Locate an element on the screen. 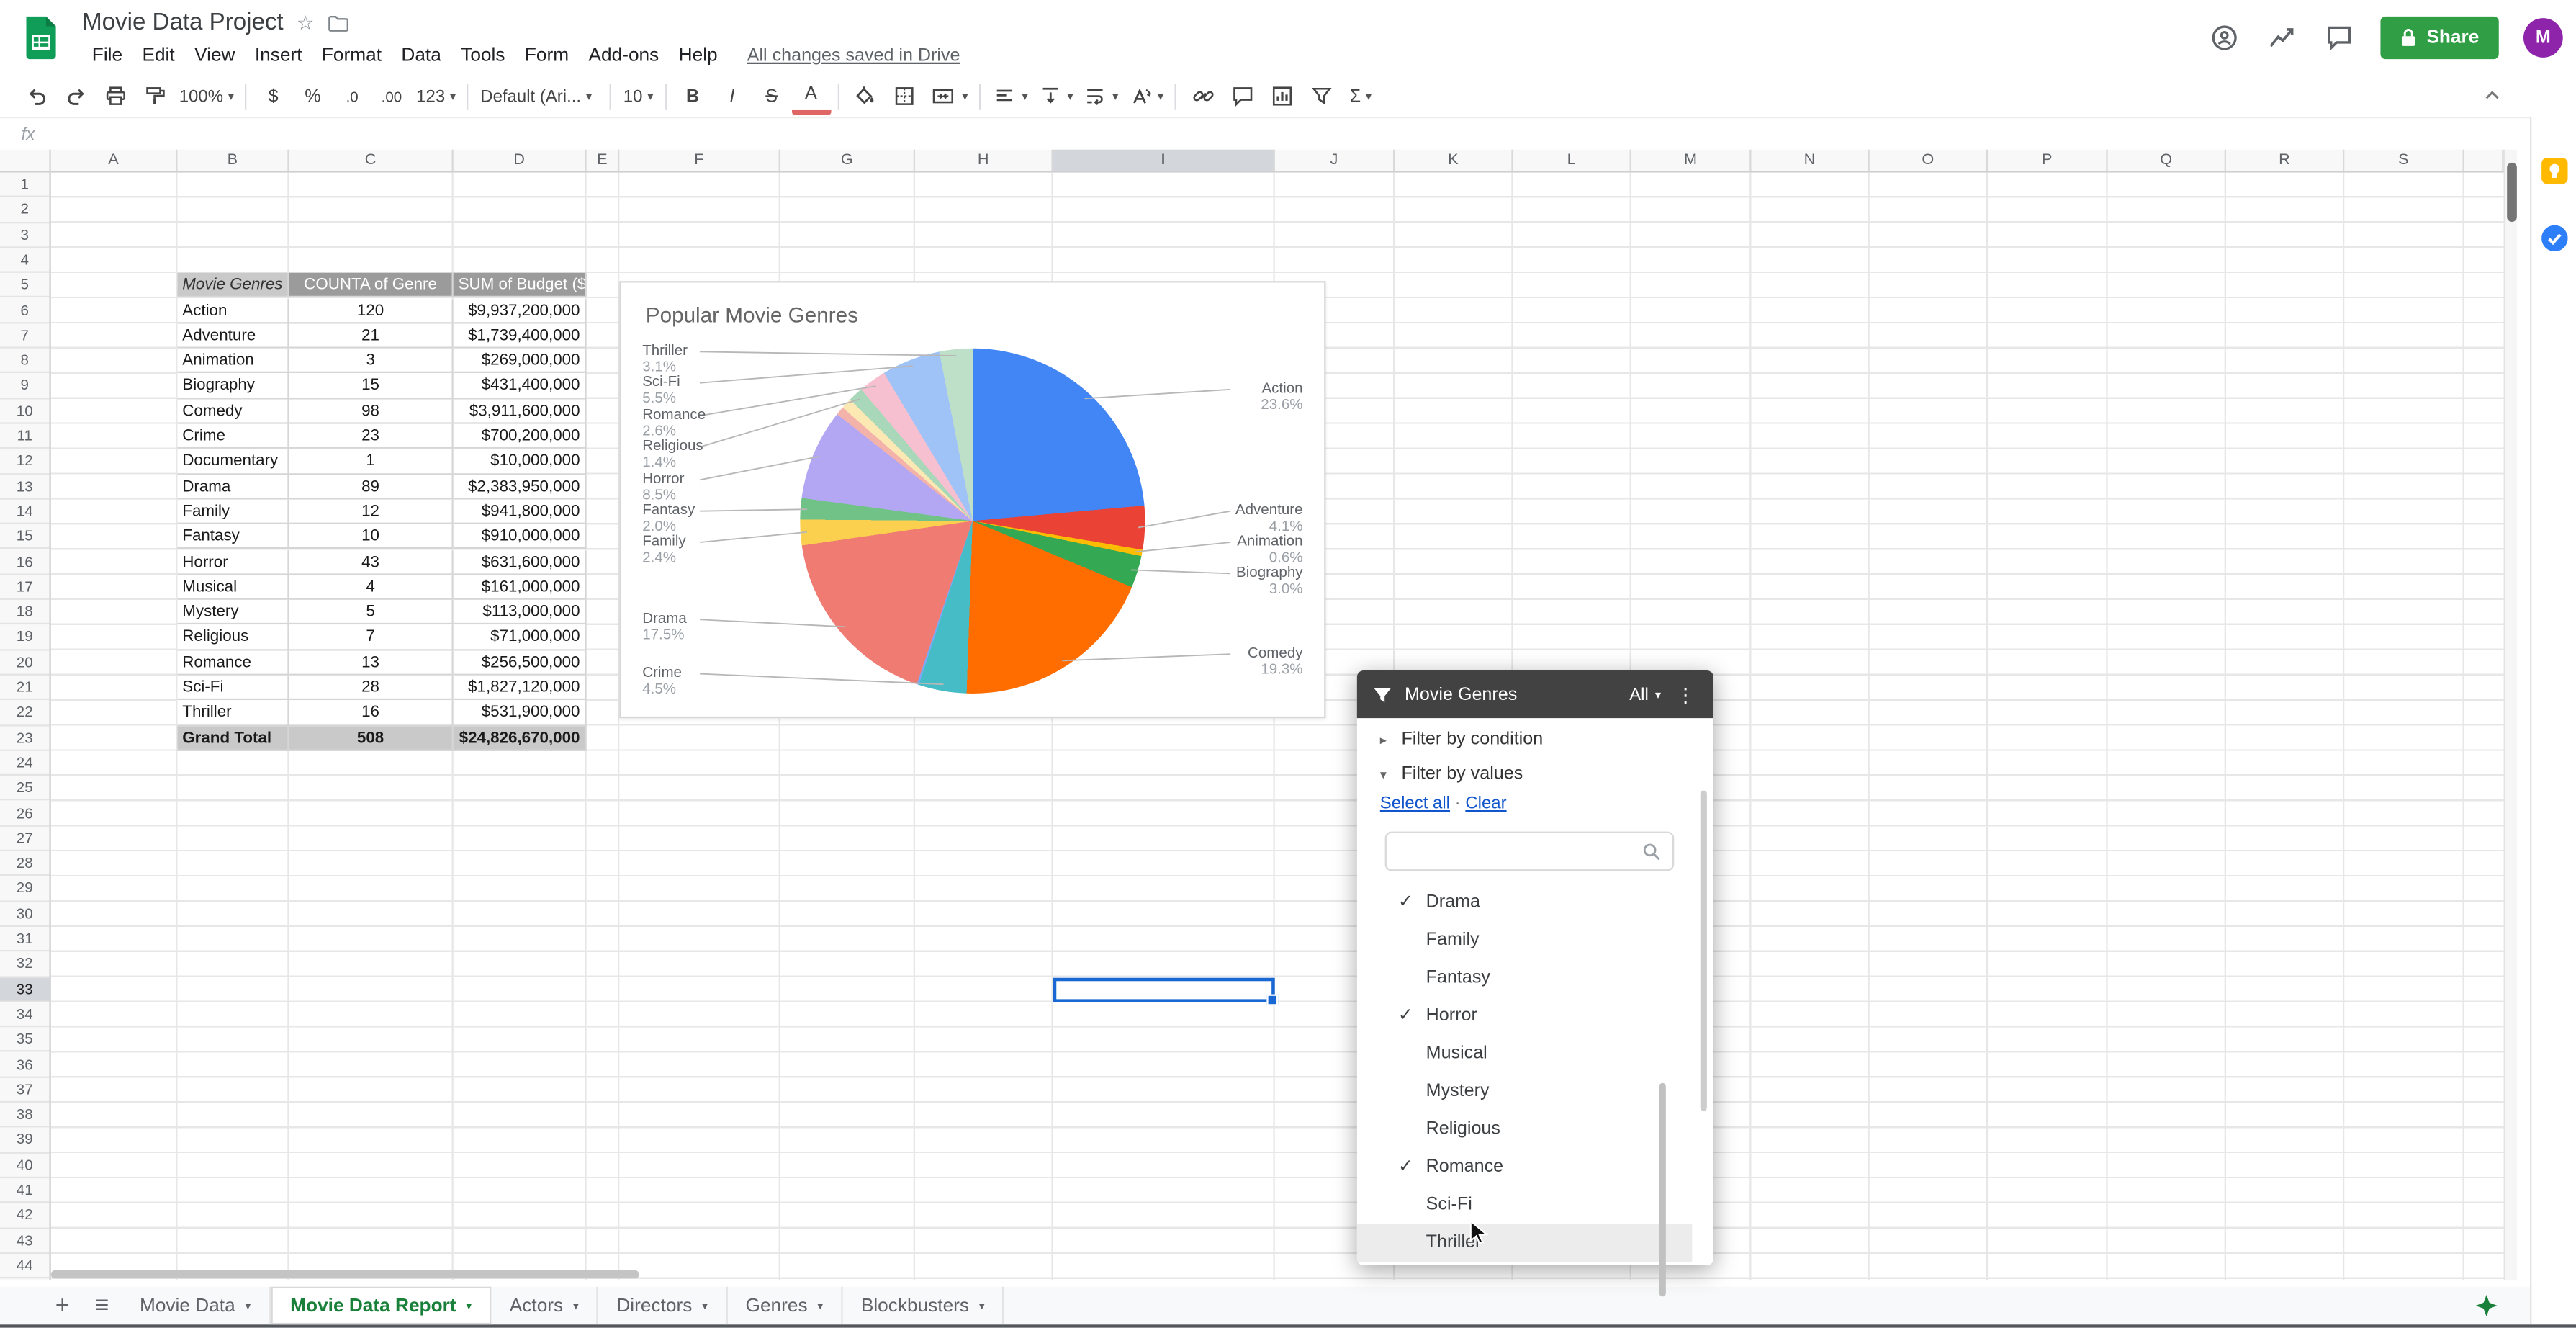  filter-value-drama: ✓ Drama is located at coordinates (1525, 903).